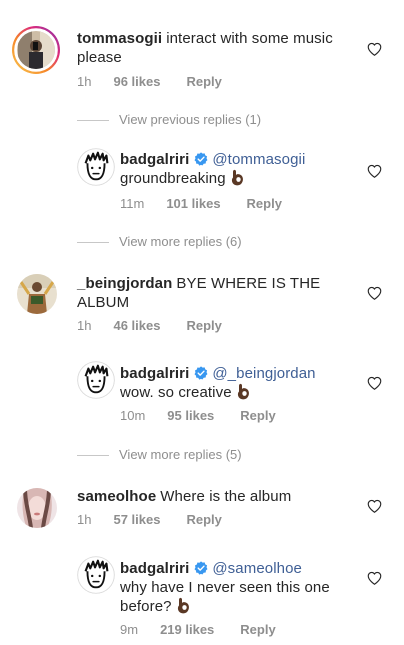 Image resolution: width=404 pixels, height=645 pixels. Describe the element at coordinates (133, 415) in the screenshot. I see `comment-time: 10m` at that location.